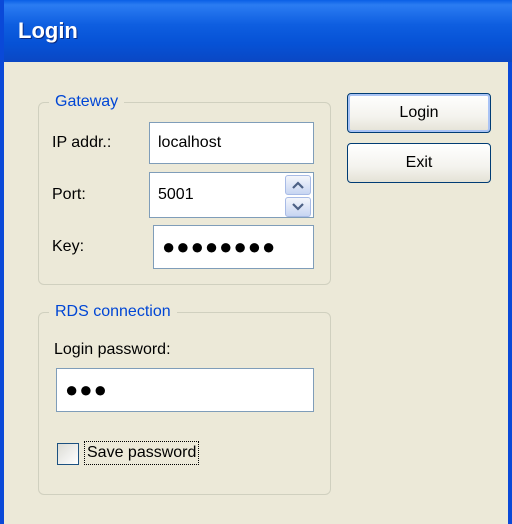  Describe the element at coordinates (190, 142) in the screenshot. I see `ip-address-value: localhost` at that location.